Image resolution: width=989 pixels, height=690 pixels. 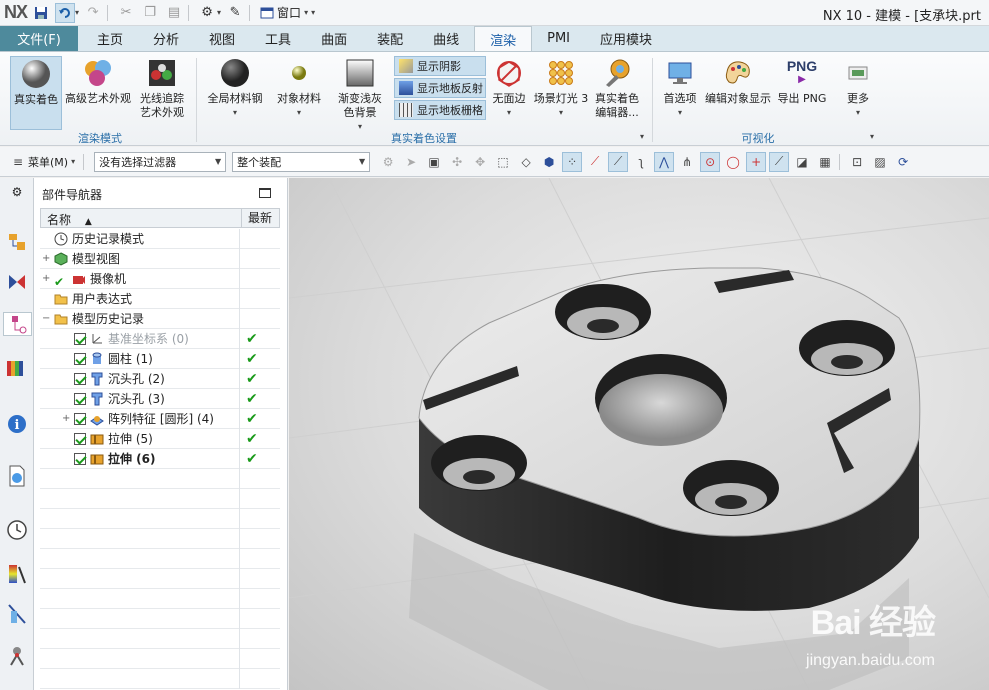 What do you see at coordinates (440, 110) in the screenshot?
I see `show-floor-grid-toggle: 显示地板栅格` at bounding box center [440, 110].